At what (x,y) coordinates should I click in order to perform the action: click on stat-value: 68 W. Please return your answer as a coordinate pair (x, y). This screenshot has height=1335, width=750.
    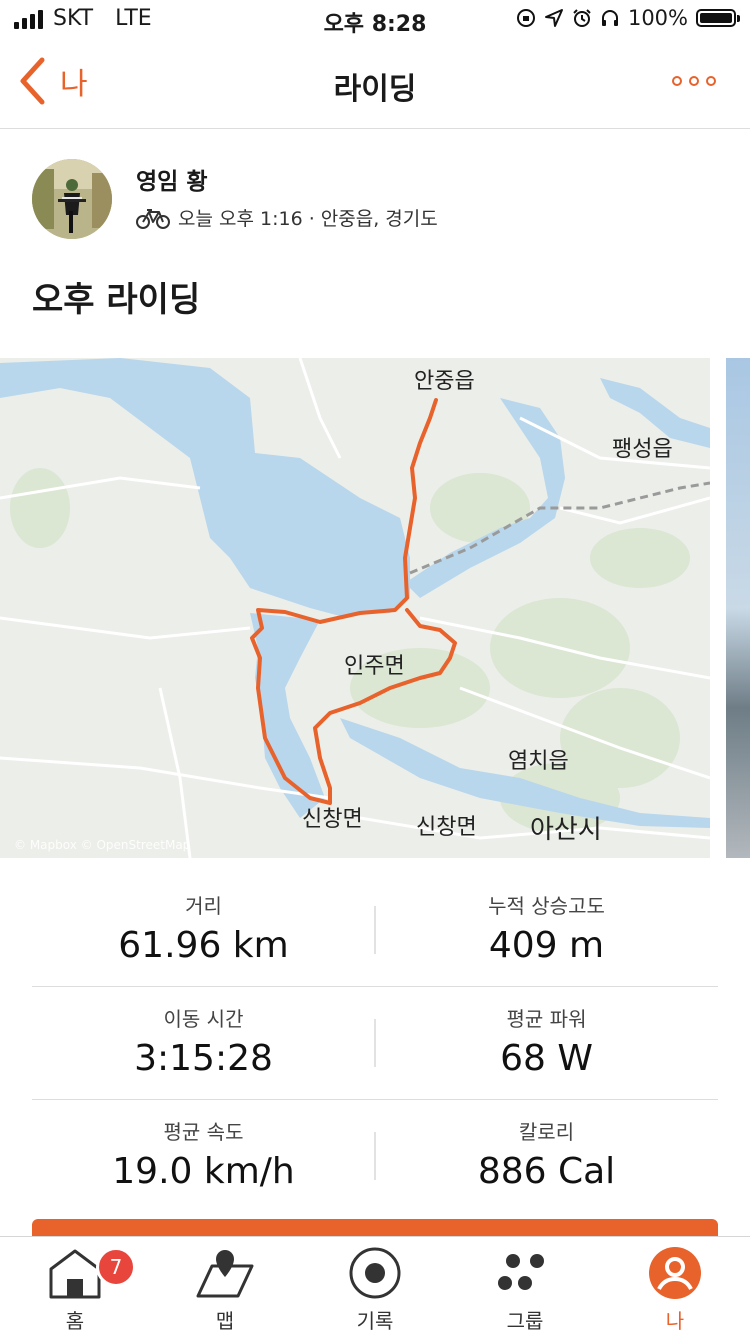
    Looking at the image, I should click on (546, 1058).